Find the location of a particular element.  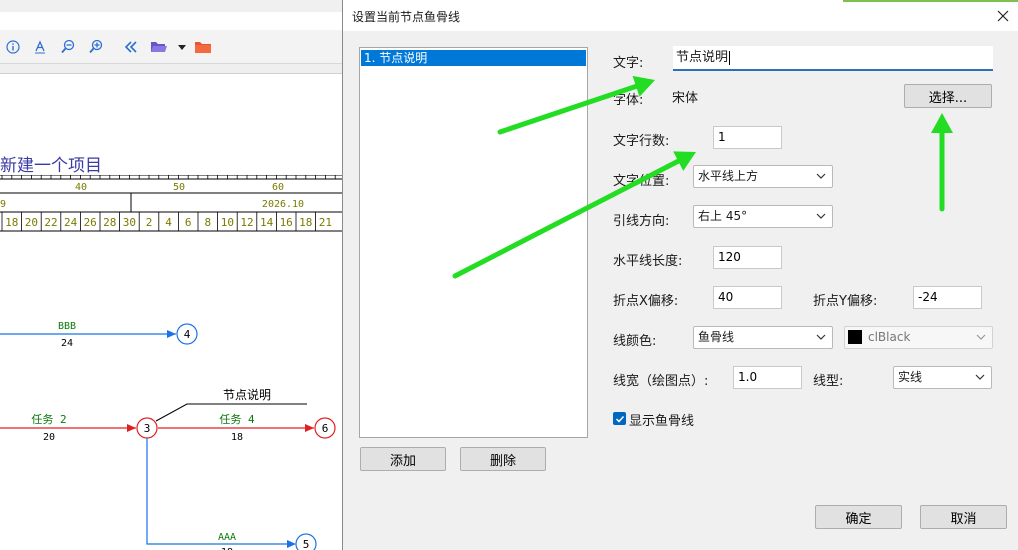

line-style-value: 实线 is located at coordinates (910, 377).